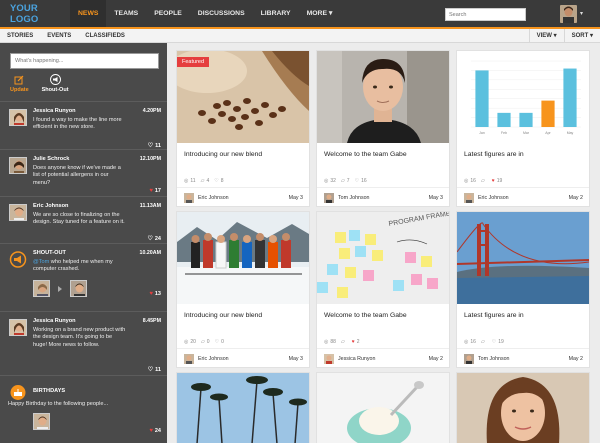  Describe the element at coordinates (485, 14) in the screenshot. I see `search-input` at that location.